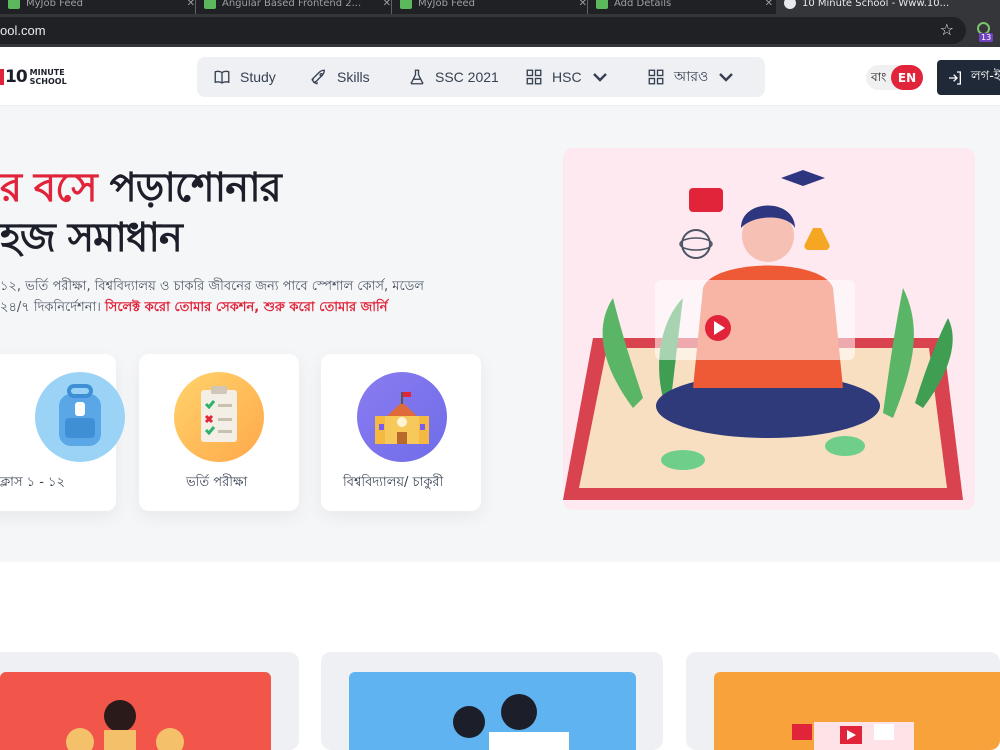 This screenshot has height=750, width=1000. I want to click on browser-toolbar: ool.com ☆ 13, so click(500, 30).